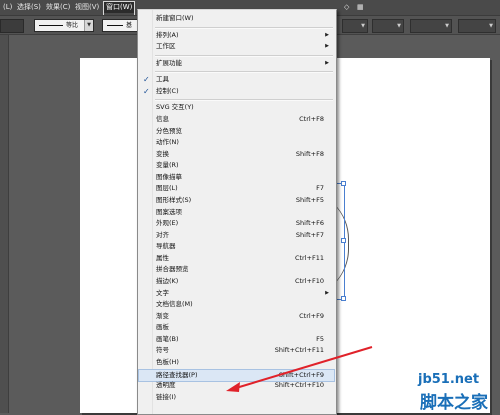 This screenshot has width=500, height=415. I want to click on menu-item-shortcut: Ctrl+F8, so click(311, 118).